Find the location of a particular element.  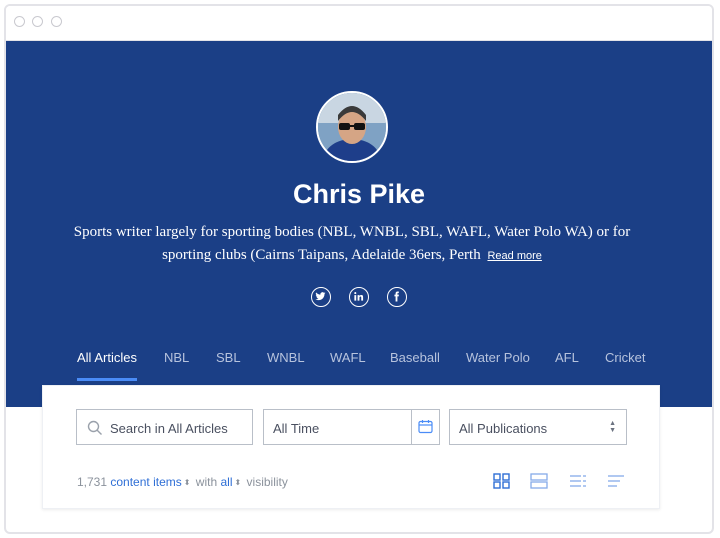

visibility-label: visibility is located at coordinates (267, 482).